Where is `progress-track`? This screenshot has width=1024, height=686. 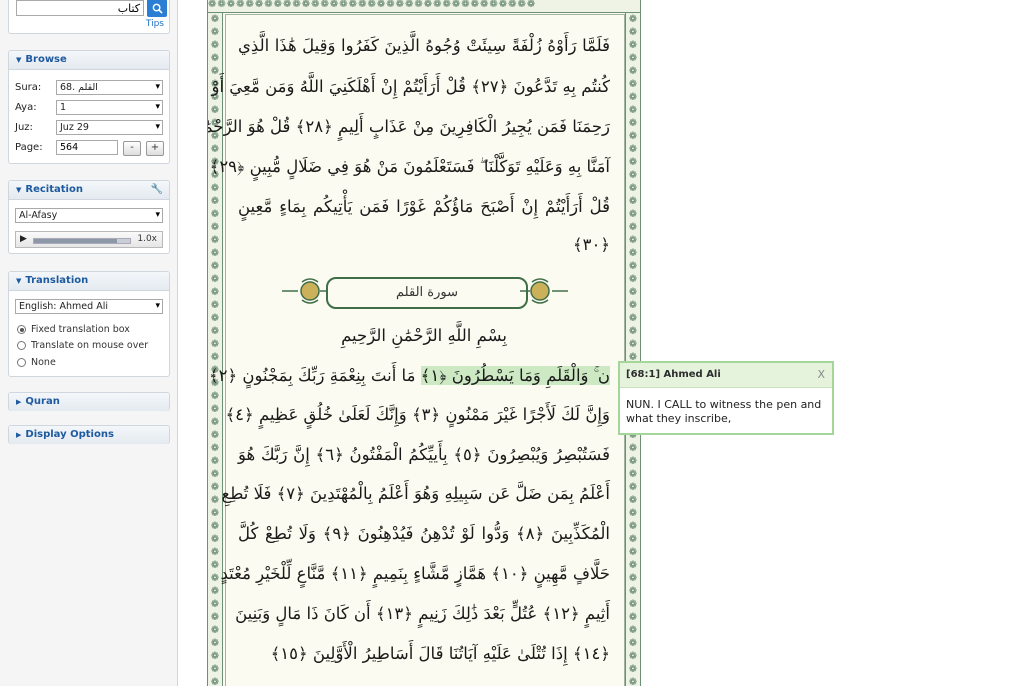
progress-track is located at coordinates (82, 241).